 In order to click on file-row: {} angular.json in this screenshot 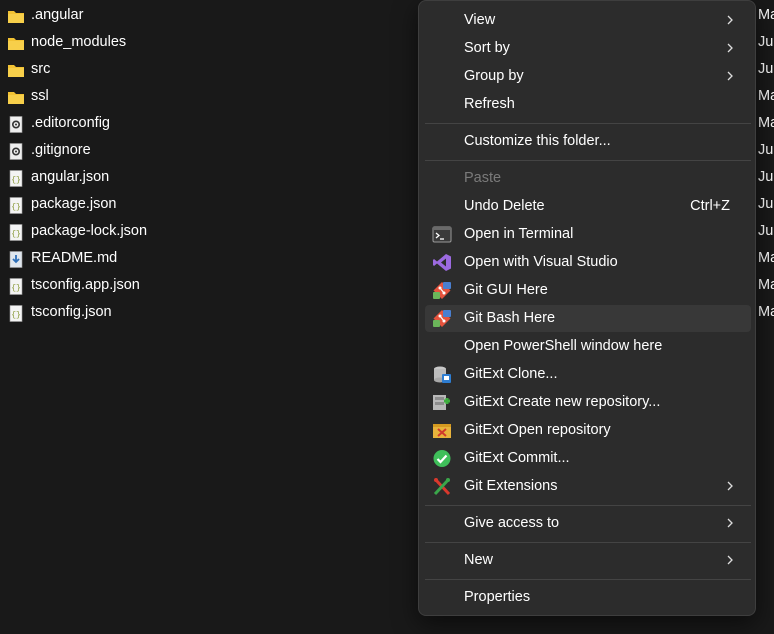, I will do `click(210, 178)`.